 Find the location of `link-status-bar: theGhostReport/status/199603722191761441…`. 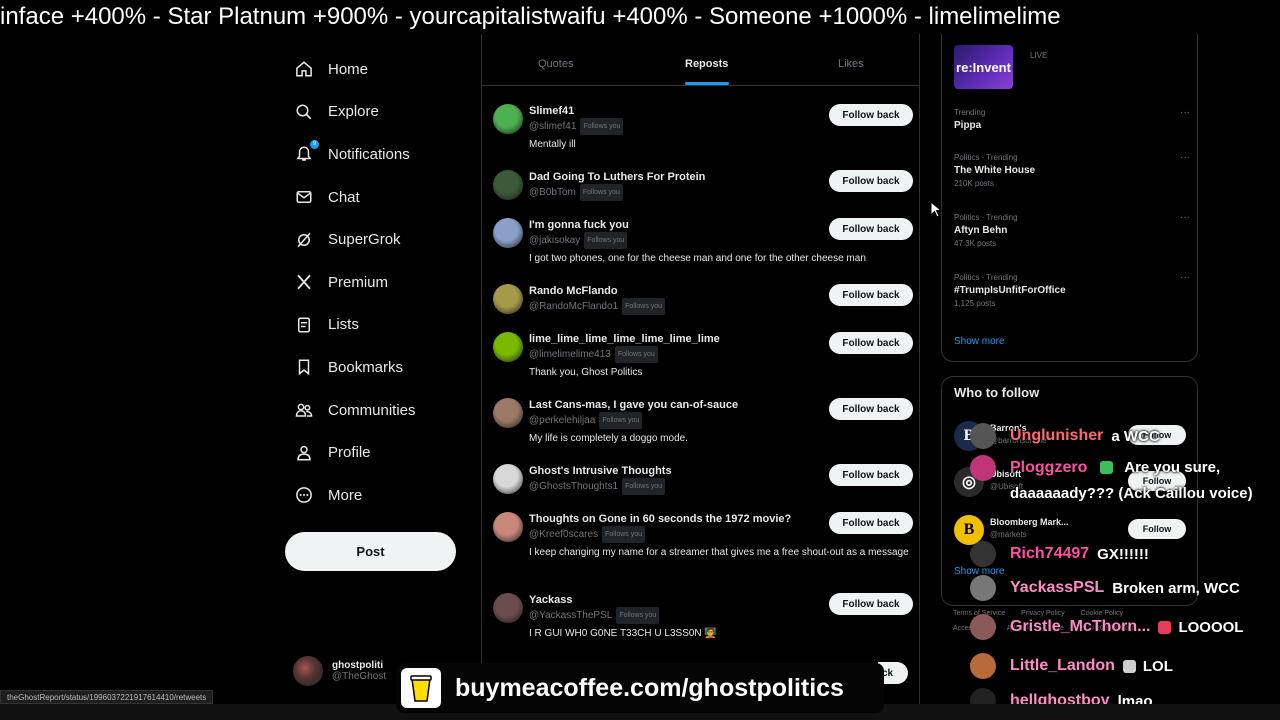

link-status-bar: theGhostReport/status/199603722191761441… is located at coordinates (107, 697).